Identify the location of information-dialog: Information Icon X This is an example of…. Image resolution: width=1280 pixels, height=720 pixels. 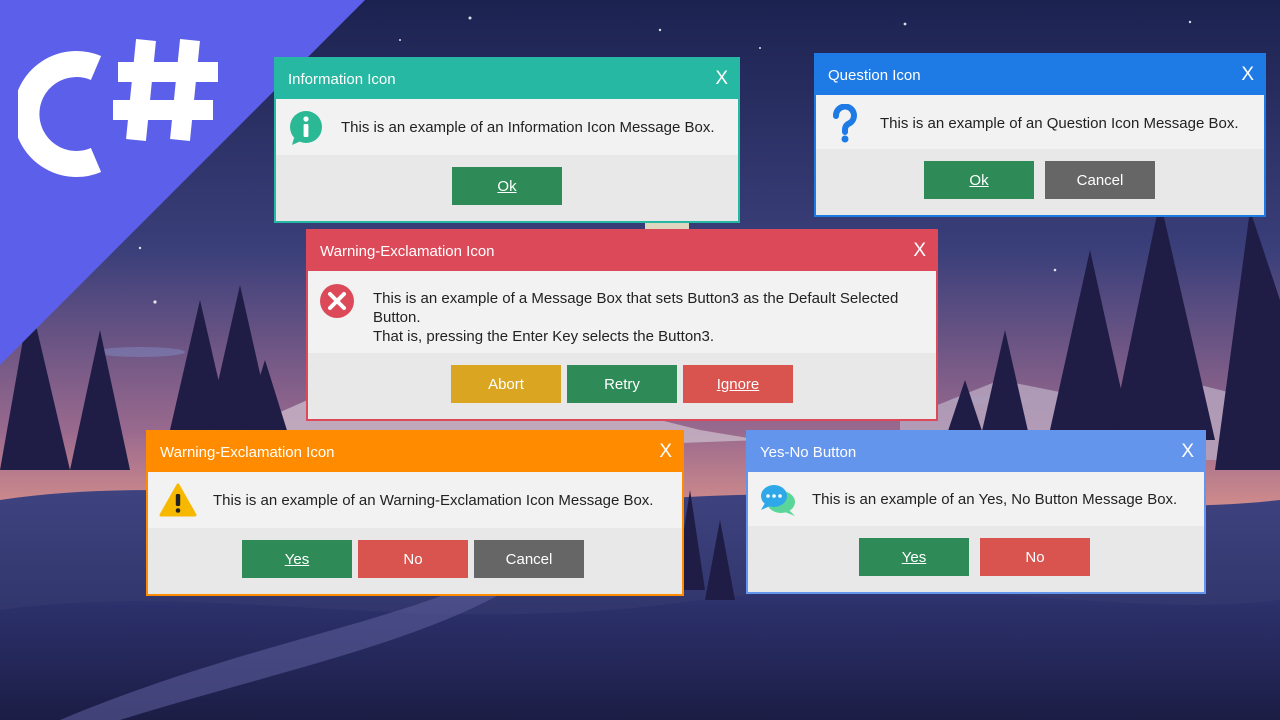
(507, 140).